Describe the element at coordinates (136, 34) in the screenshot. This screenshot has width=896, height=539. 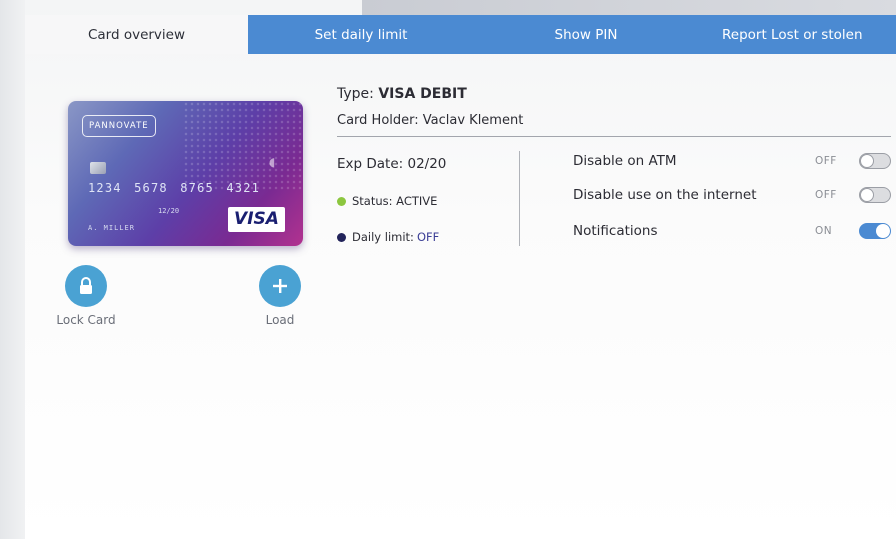
I see `tab-card-overview: Card overview` at that location.